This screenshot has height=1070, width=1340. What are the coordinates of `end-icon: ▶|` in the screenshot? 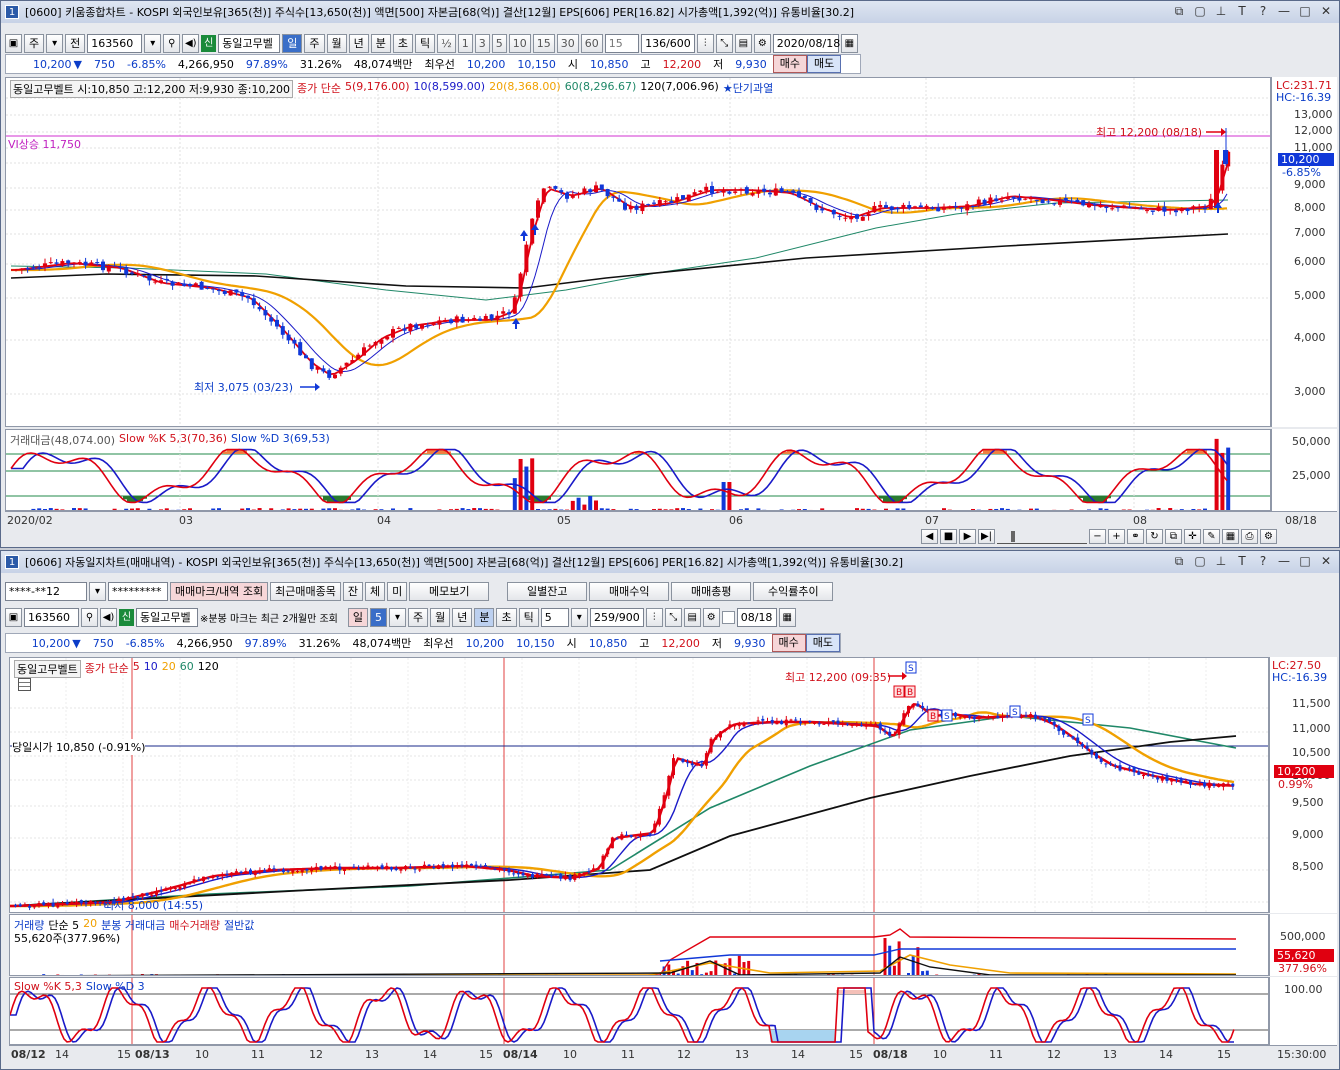 It's located at (986, 536).